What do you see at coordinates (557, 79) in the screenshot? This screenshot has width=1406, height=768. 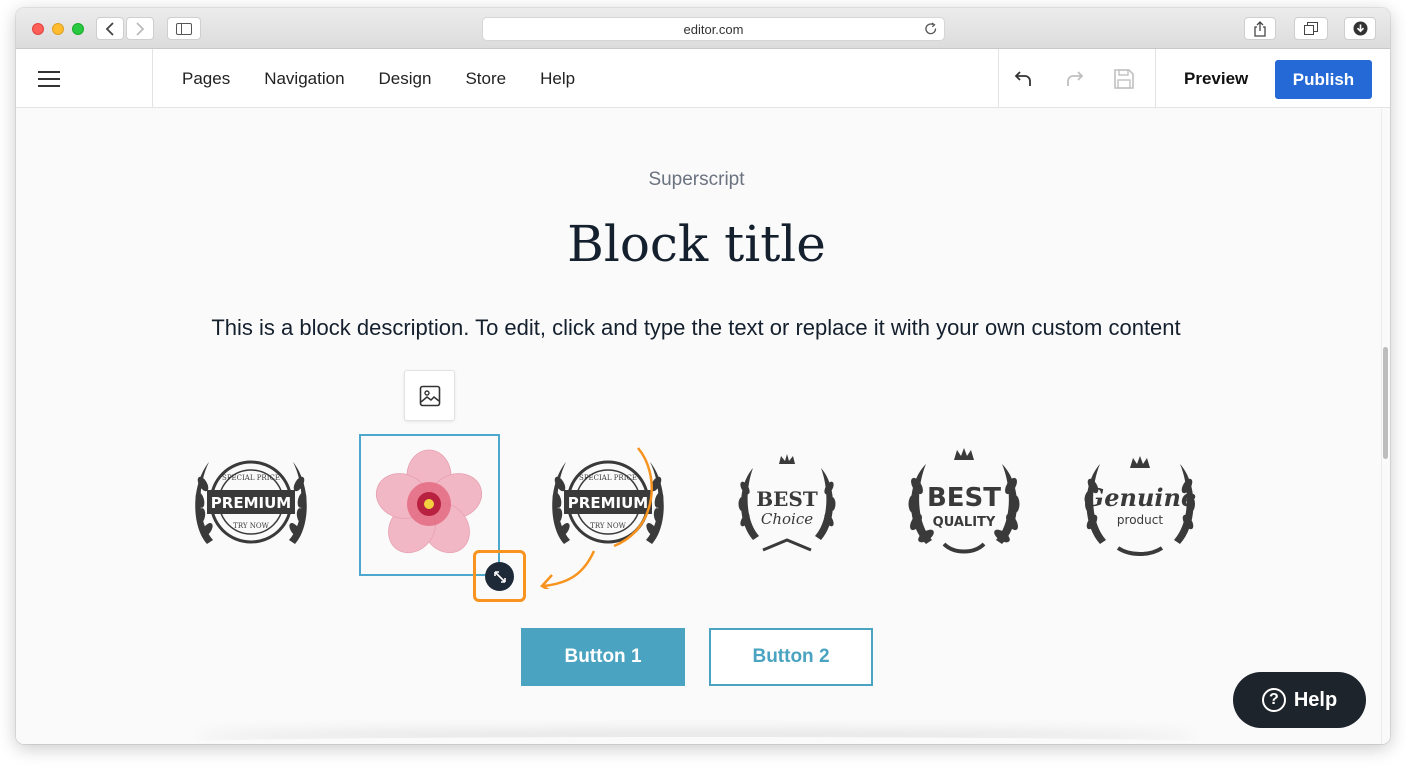 I see `nav-help: Help` at bounding box center [557, 79].